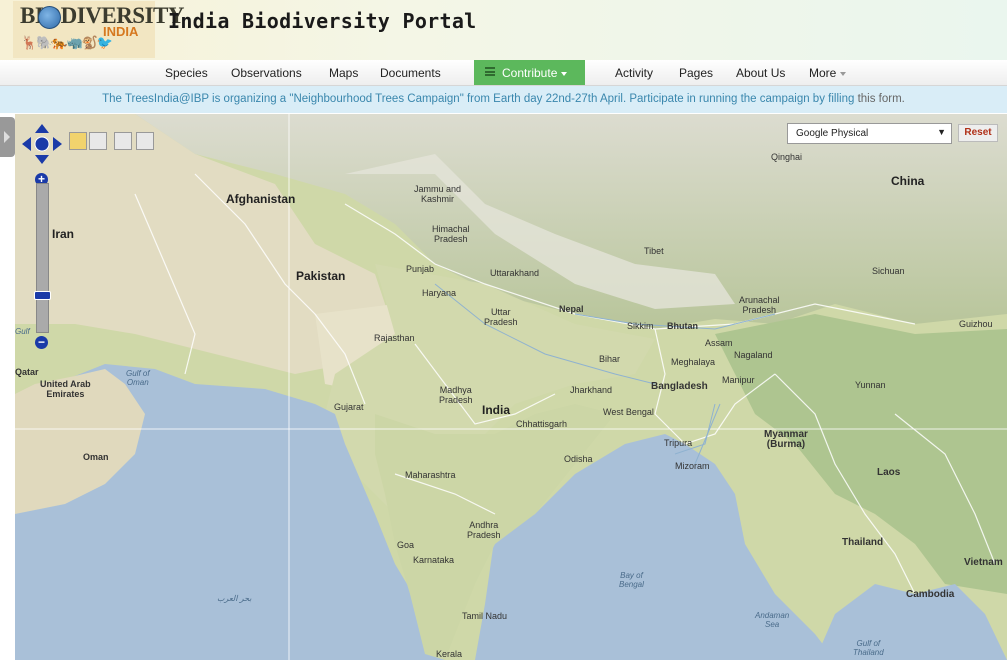  What do you see at coordinates (759, 305) in the screenshot?
I see `map-label-arunachal: Arunachal Pradesh` at bounding box center [759, 305].